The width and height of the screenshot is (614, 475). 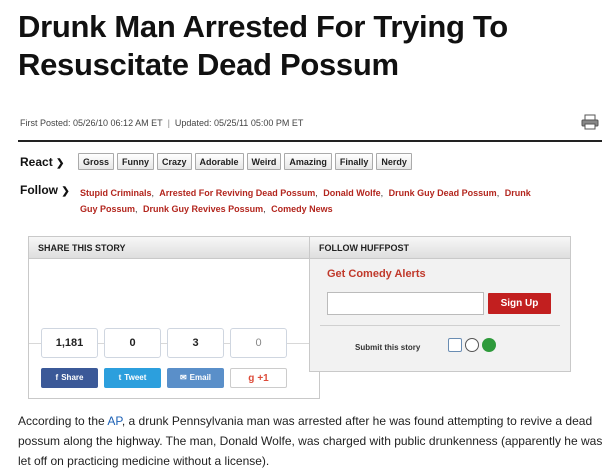 What do you see at coordinates (132, 343) in the screenshot?
I see `twitter-count: 0` at bounding box center [132, 343].